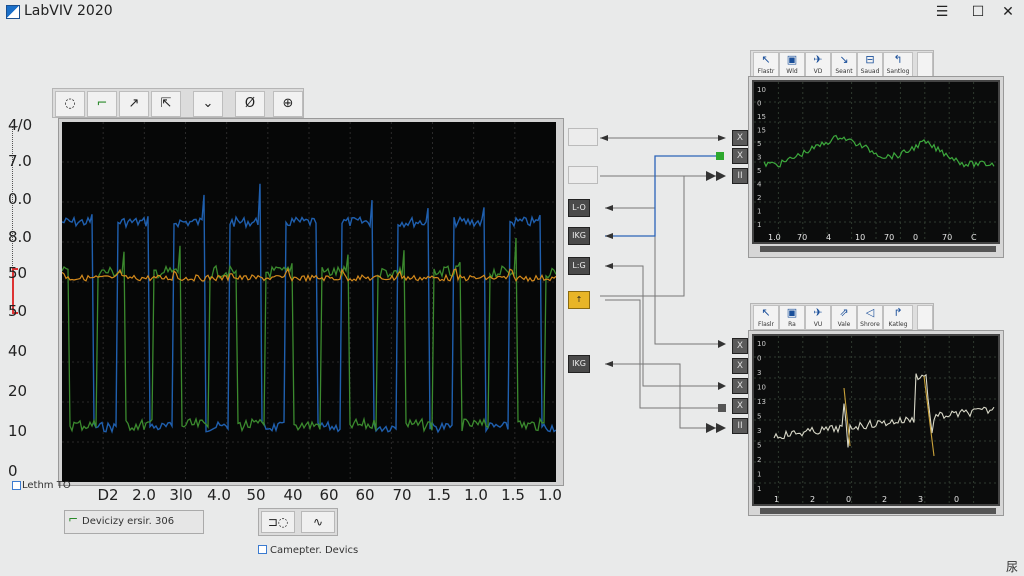 This screenshot has width=1024, height=576. I want to click on rt-tool-button: ↘ Seant, so click(844, 64).